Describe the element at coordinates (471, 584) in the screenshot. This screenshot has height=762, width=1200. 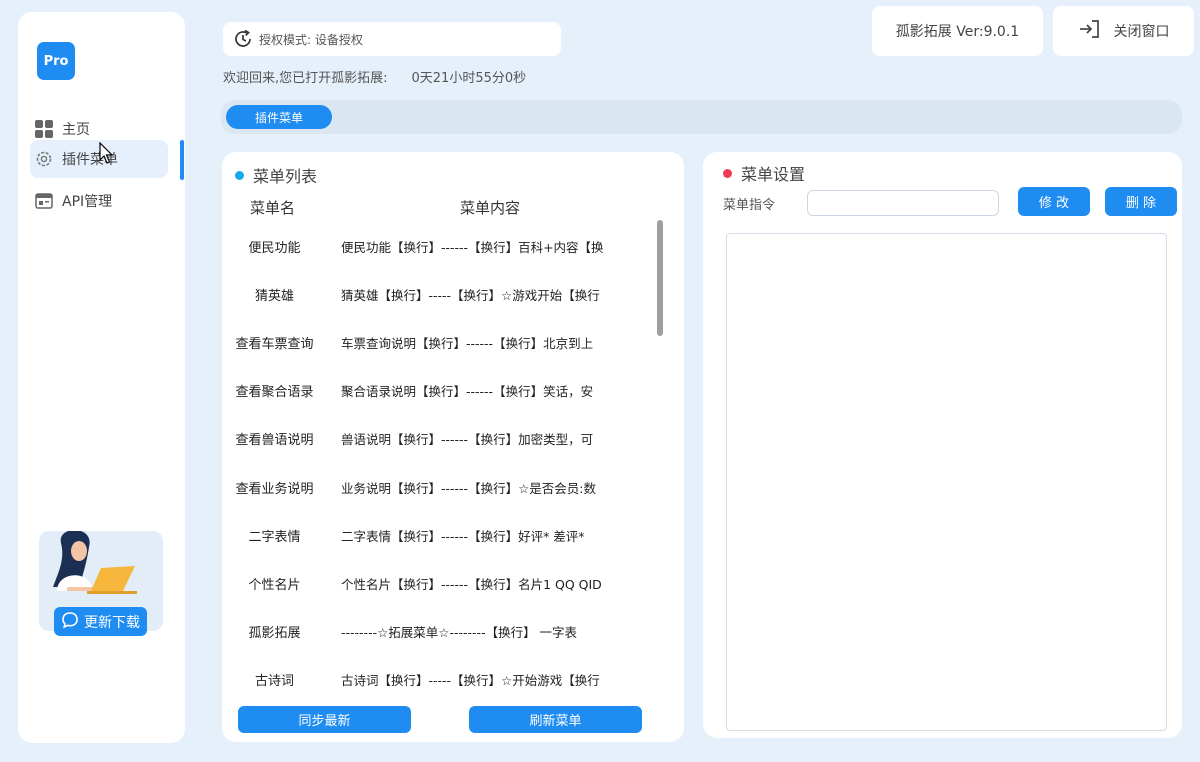
I see `menu-content-cell: 个性名片【换行】------【换行】名片1 QQ QID` at that location.